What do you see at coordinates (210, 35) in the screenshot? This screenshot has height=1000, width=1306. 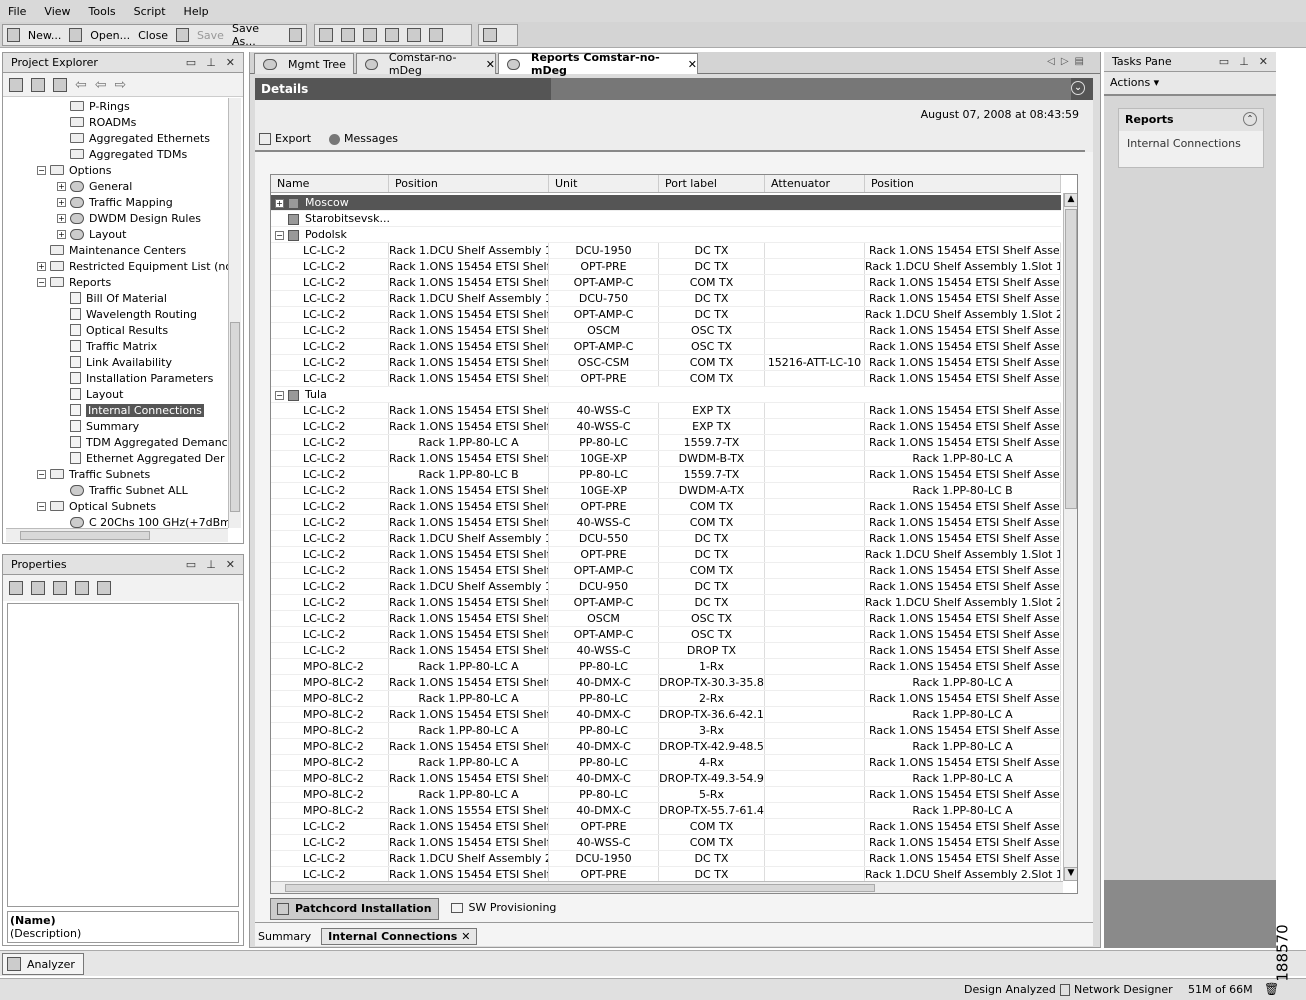 I see `save-button: Save` at bounding box center [210, 35].